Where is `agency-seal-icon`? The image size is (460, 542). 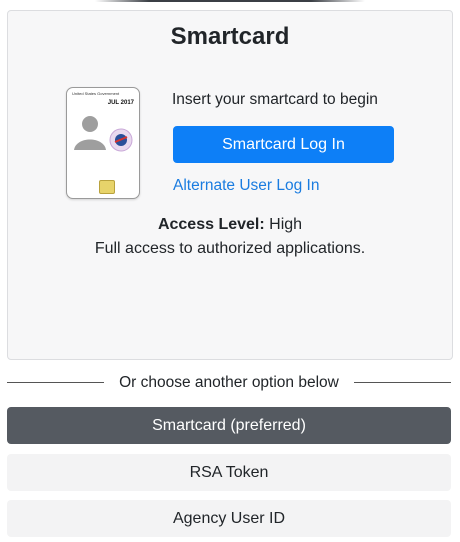 agency-seal-icon is located at coordinates (121, 140).